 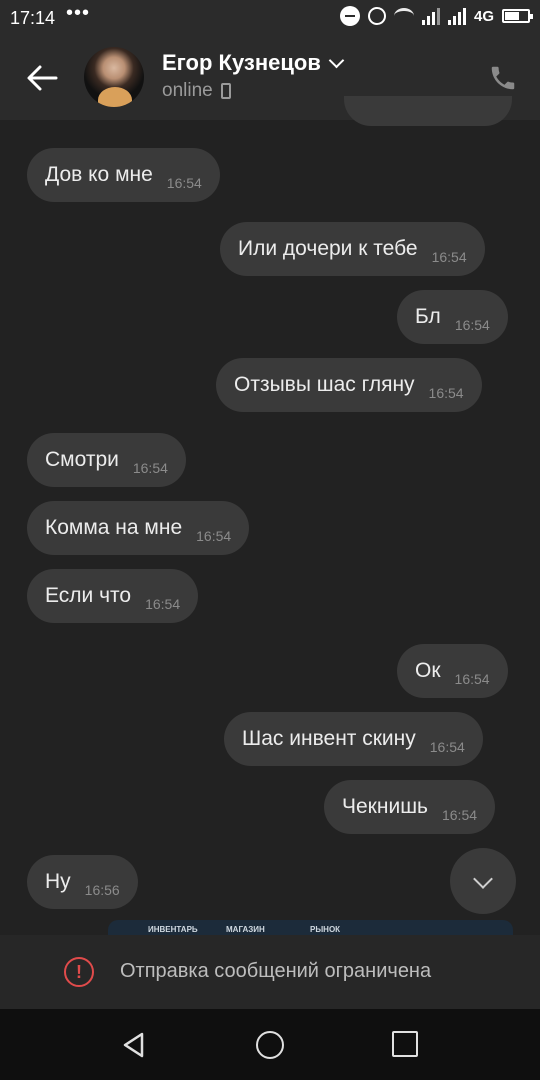 I want to click on message-incoming: Дов ко мне 16:54, so click(x=123, y=175).